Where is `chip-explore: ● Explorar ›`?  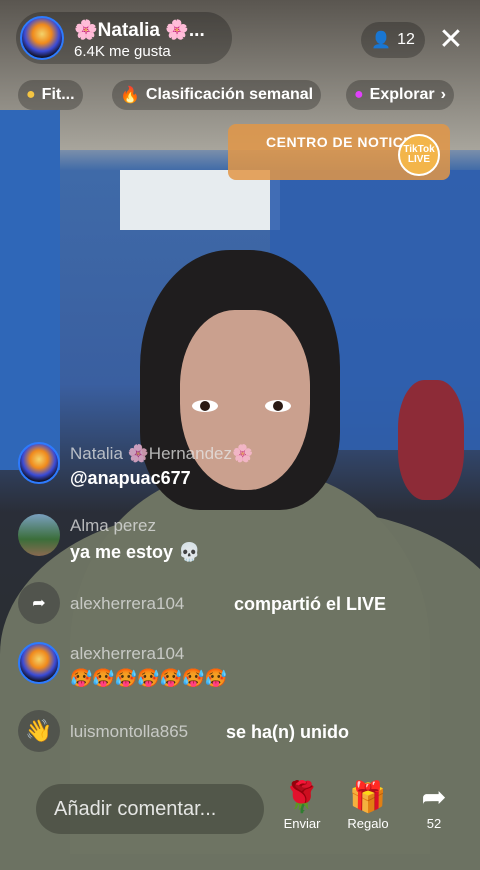 chip-explore: ● Explorar › is located at coordinates (400, 95).